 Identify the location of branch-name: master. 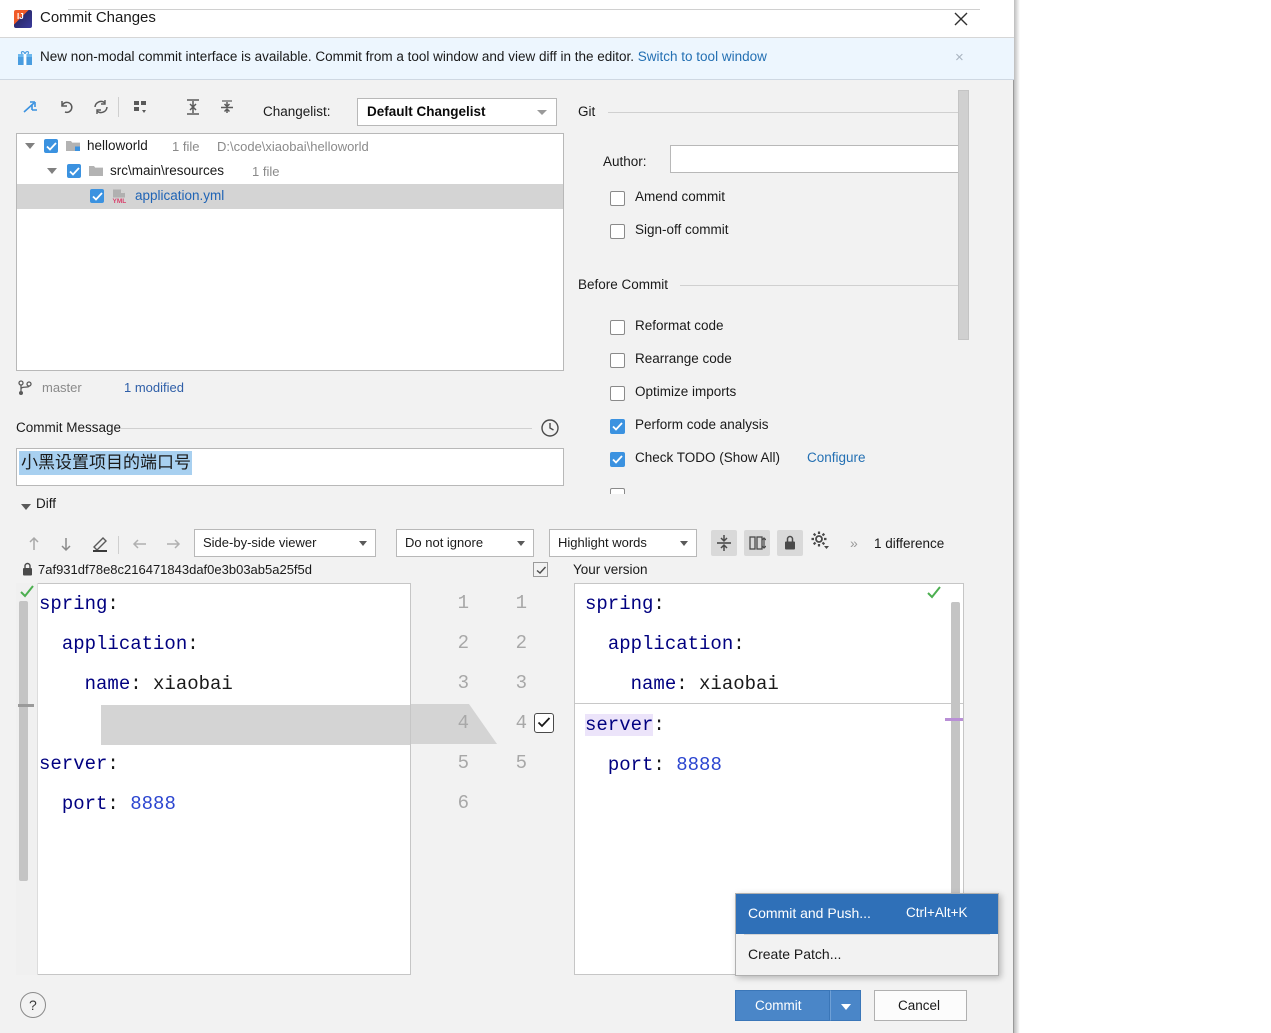
(62, 387).